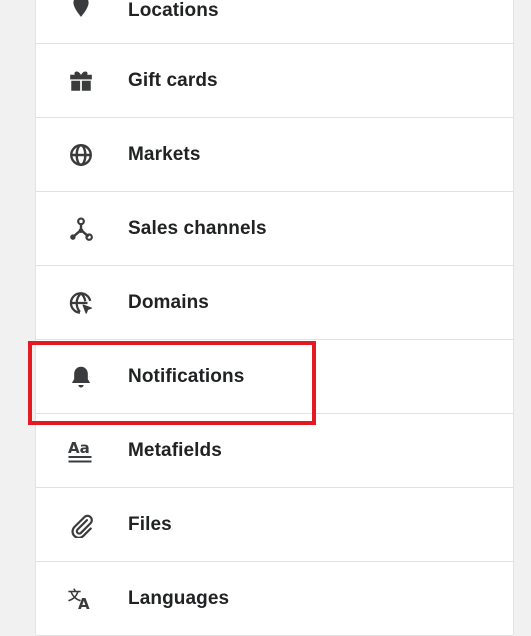  Describe the element at coordinates (168, 302) in the screenshot. I see `settings-item-label: Domains` at that location.